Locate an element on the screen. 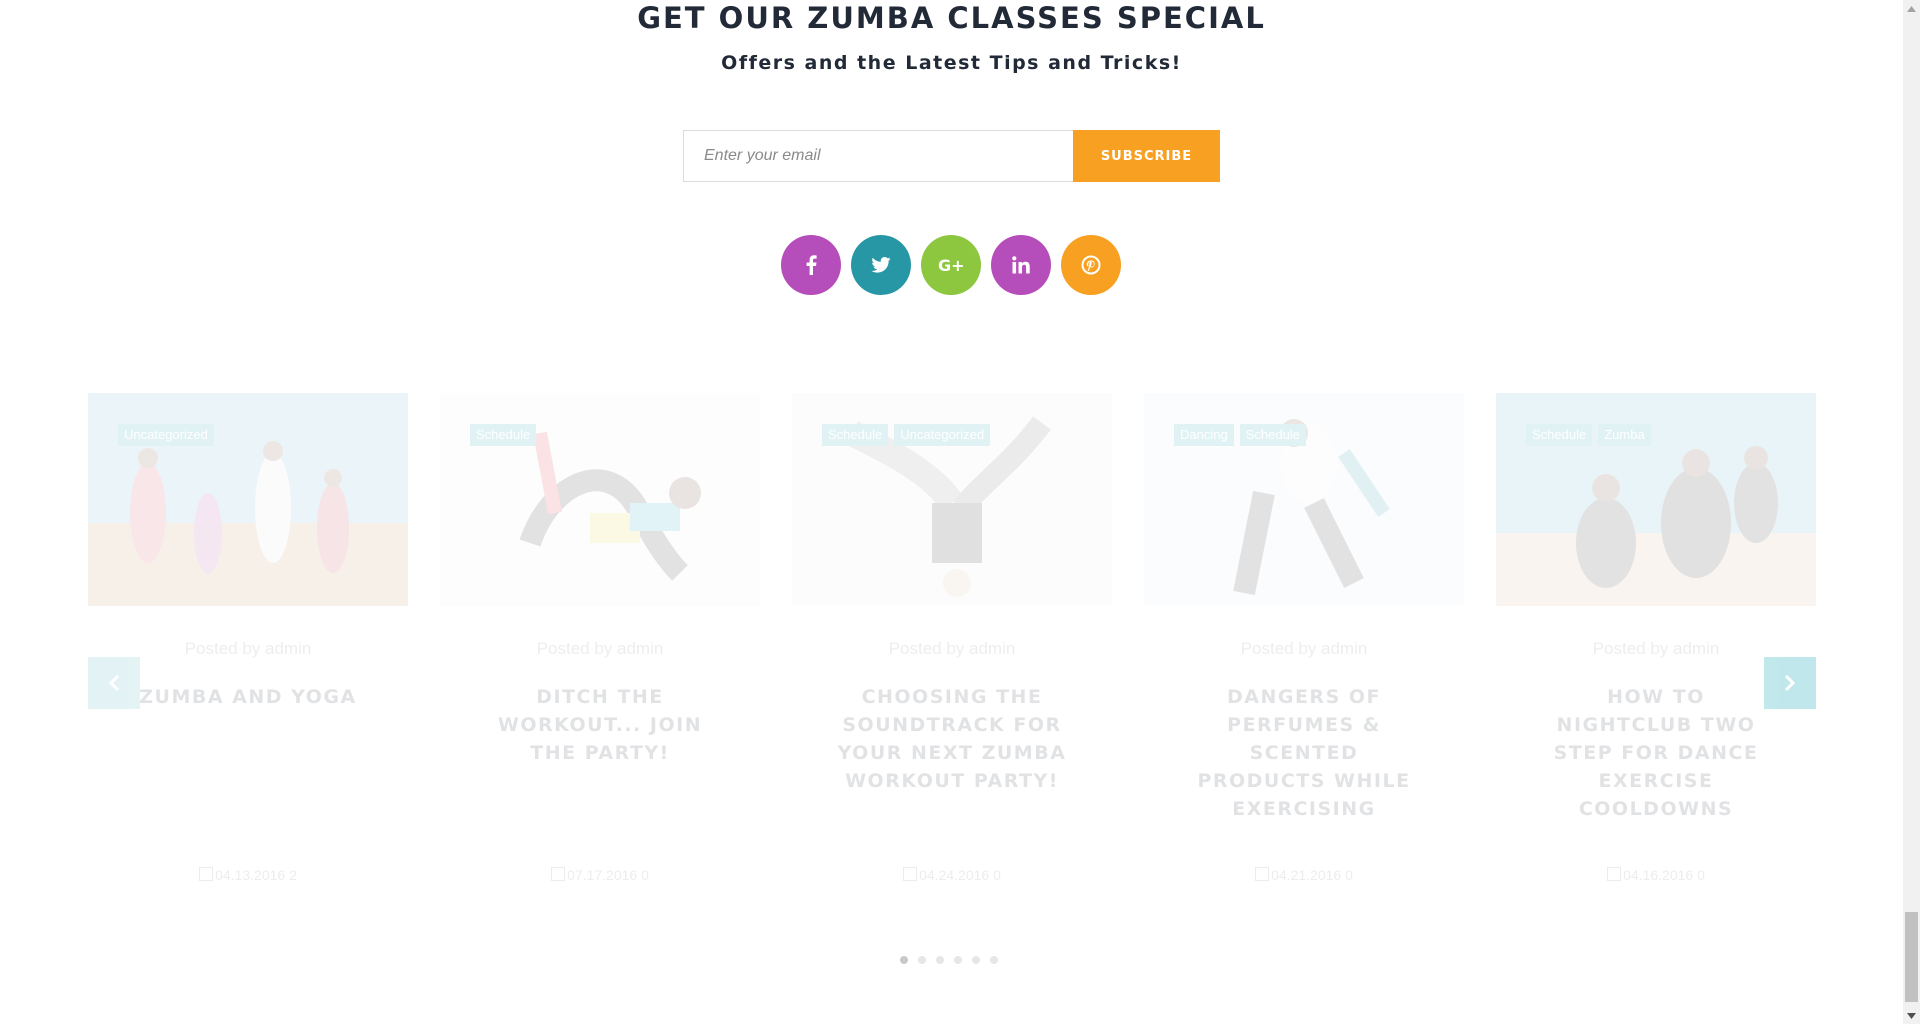 The height and width of the screenshot is (1024, 1920). post-tags: Uncategorized is located at coordinates (166, 435).